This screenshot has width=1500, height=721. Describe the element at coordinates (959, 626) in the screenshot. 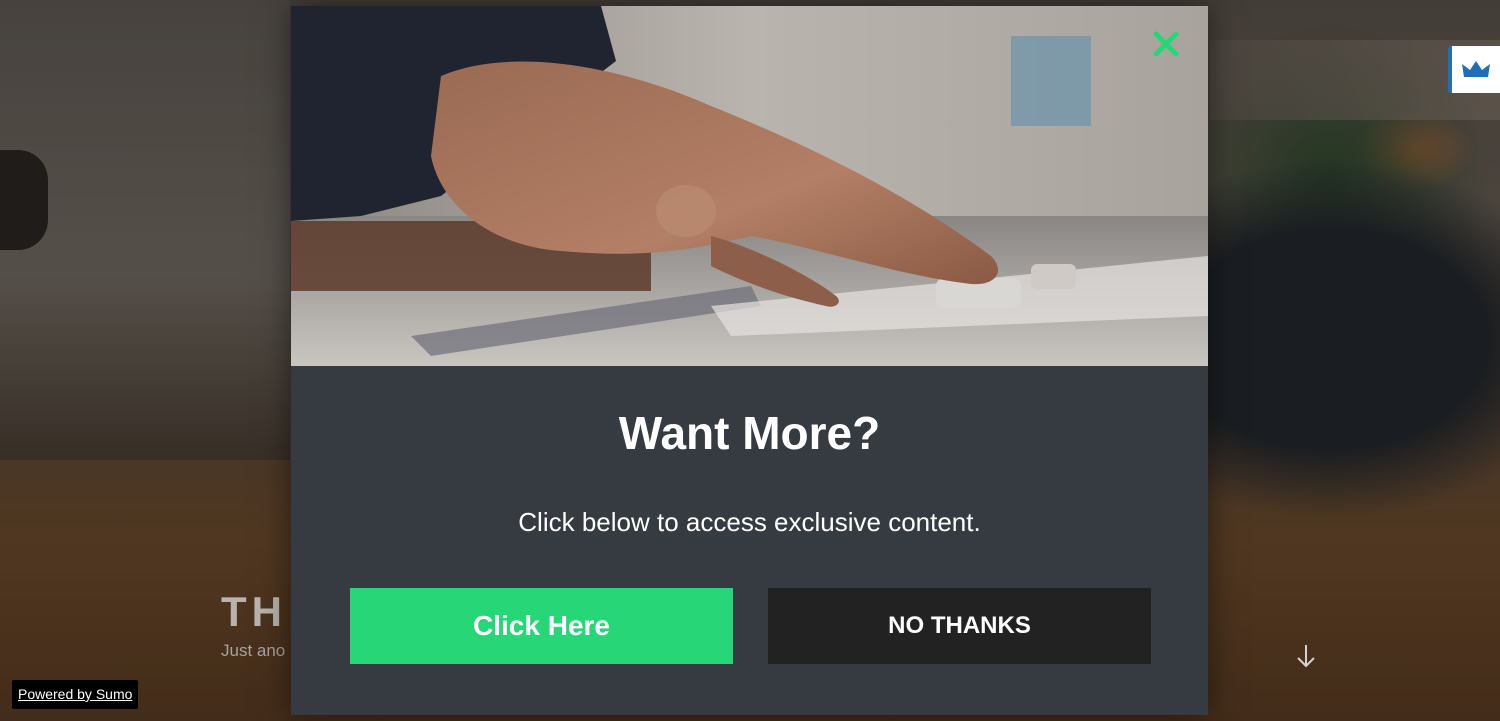

I see `no-thanks-button: NO THANKS` at that location.